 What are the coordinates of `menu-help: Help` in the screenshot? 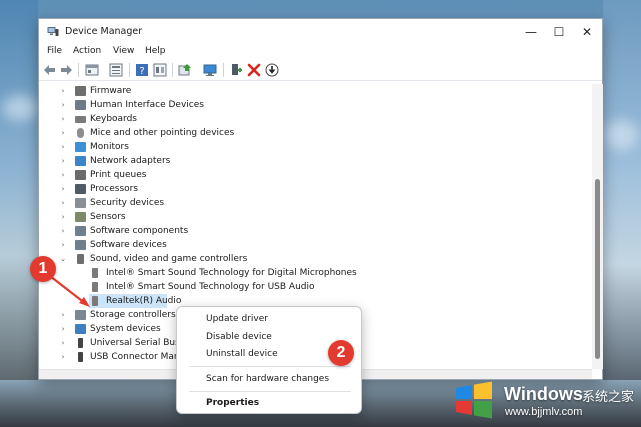 It's located at (155, 51).